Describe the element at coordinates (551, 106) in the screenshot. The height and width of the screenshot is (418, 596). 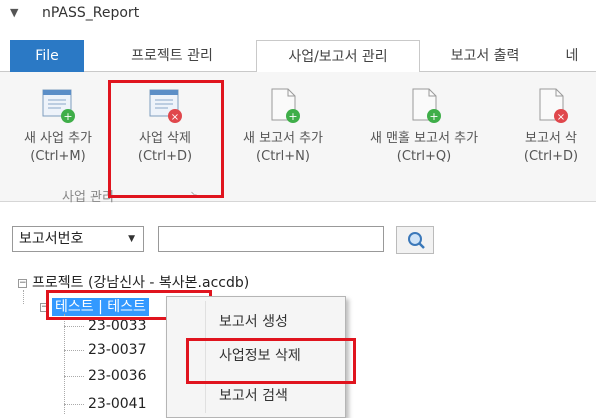
I see `delete-report-icon: ×` at that location.